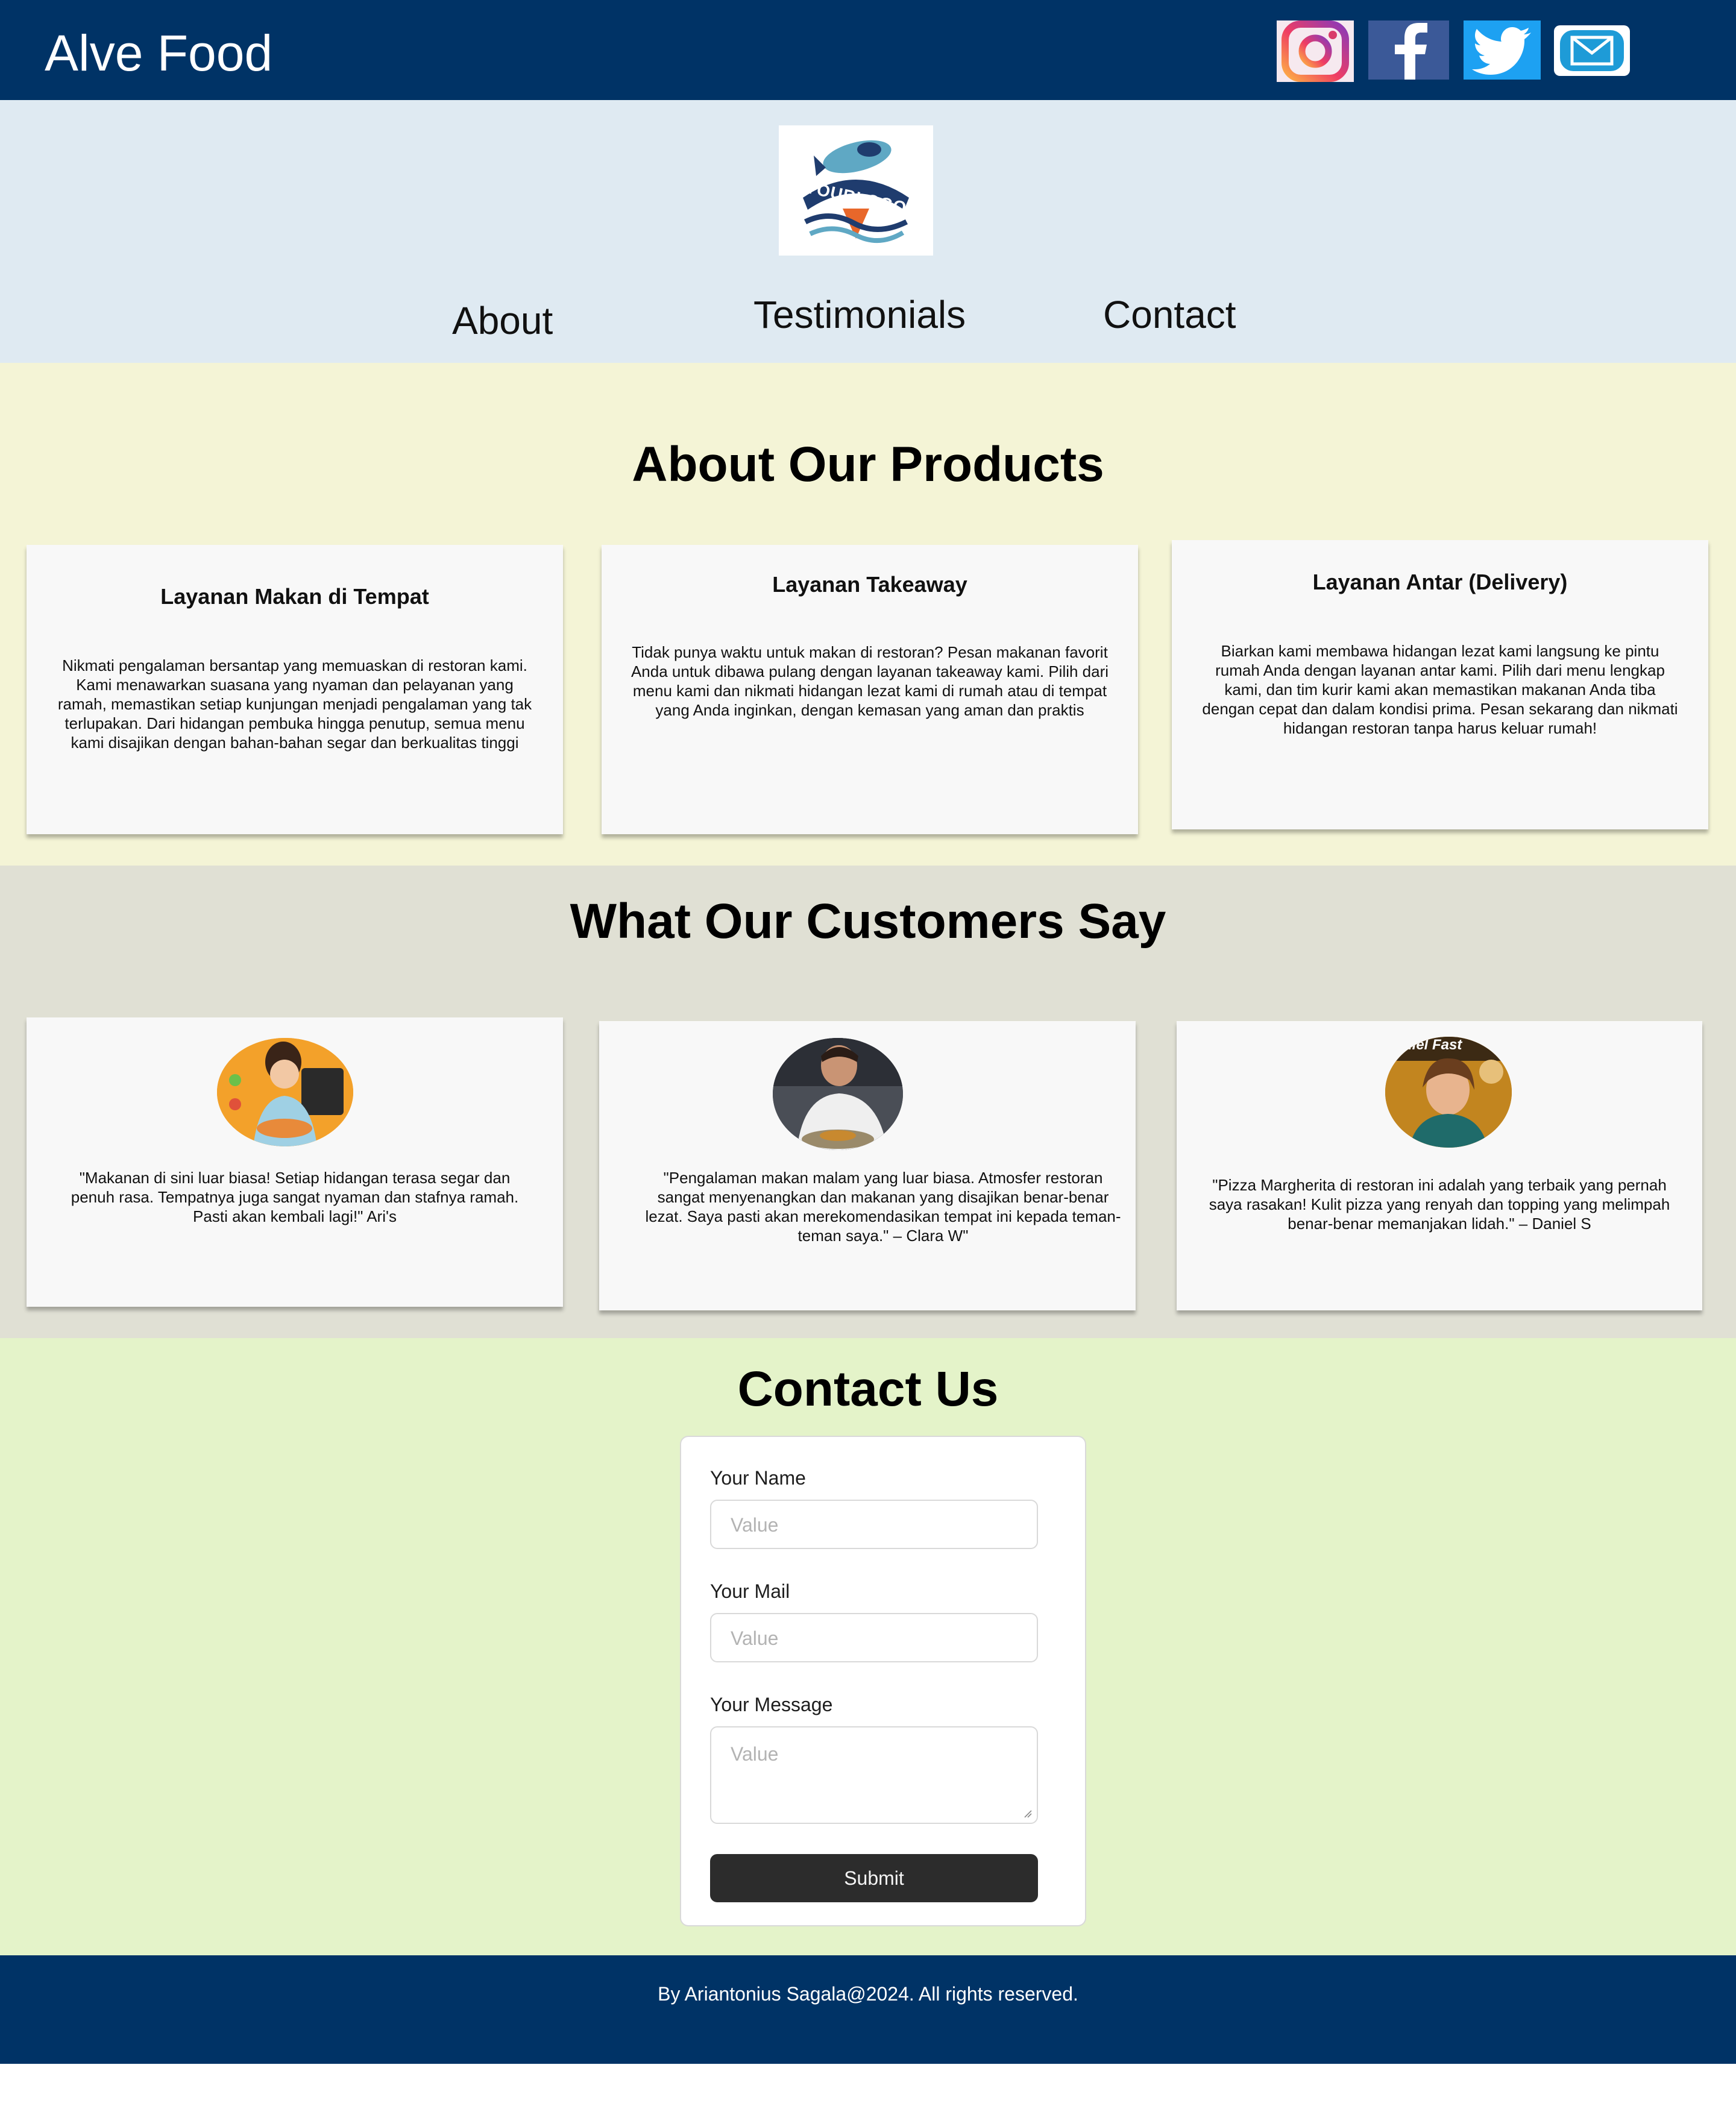  Describe the element at coordinates (755, 1525) in the screenshot. I see `name-placeholder: Value` at that location.